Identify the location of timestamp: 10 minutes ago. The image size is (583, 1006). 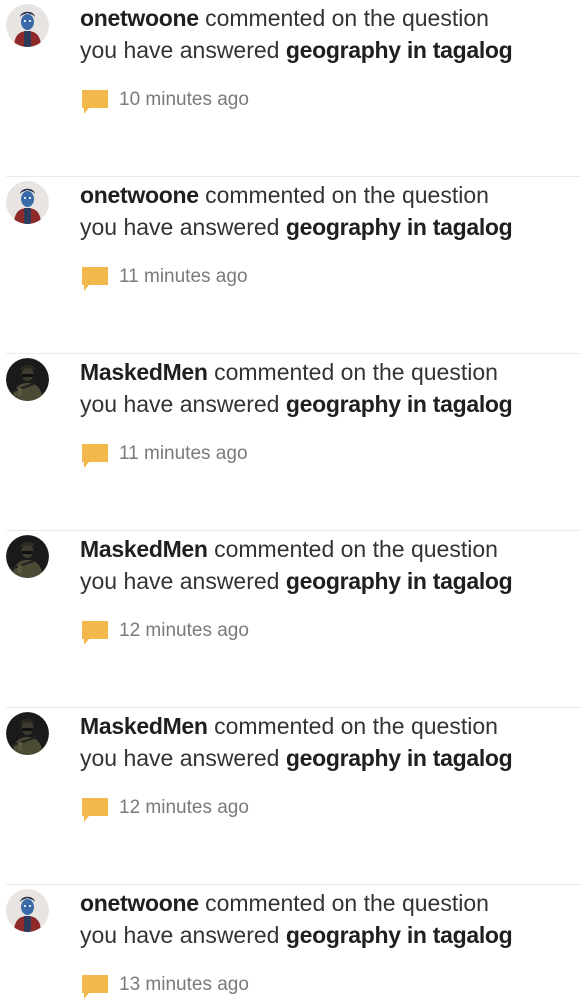
(184, 99).